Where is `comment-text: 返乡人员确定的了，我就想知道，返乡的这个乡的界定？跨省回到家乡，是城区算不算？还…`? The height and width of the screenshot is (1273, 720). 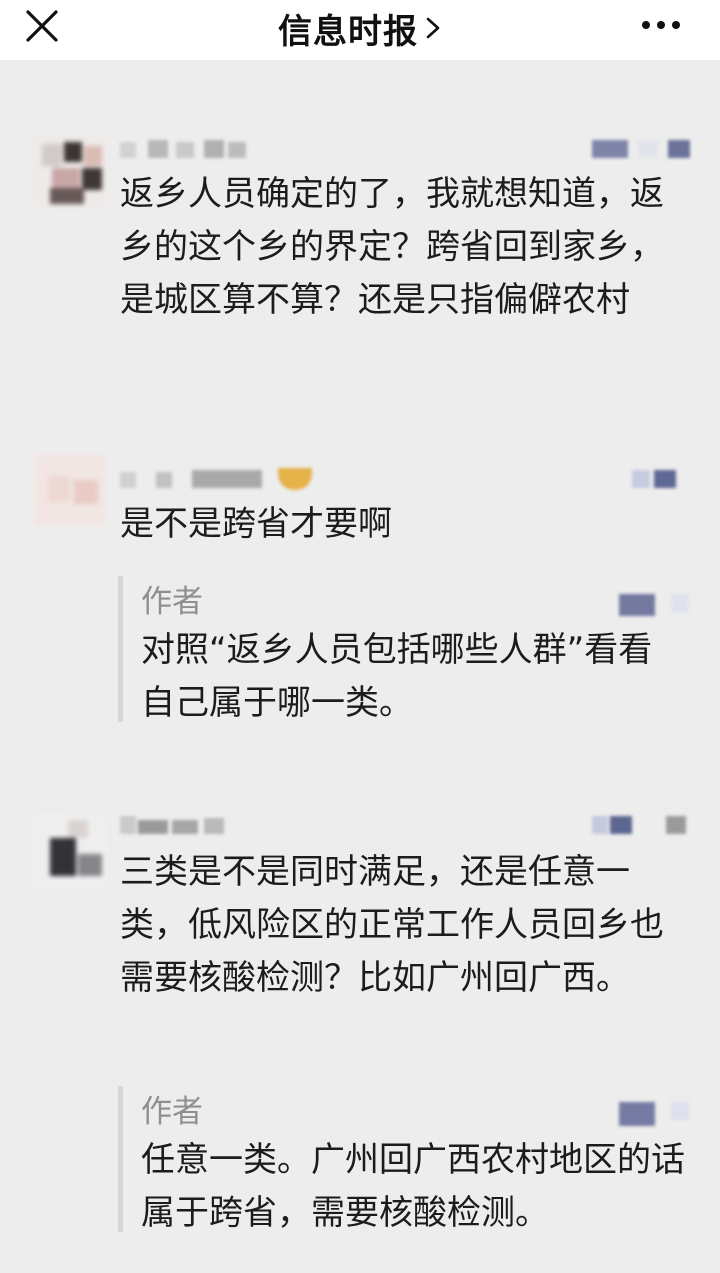 comment-text: 返乡人员确定的了，我就想知道，返乡的这个乡的界定？跨省回到家乡，是城区算不算？还… is located at coordinates (392, 247).